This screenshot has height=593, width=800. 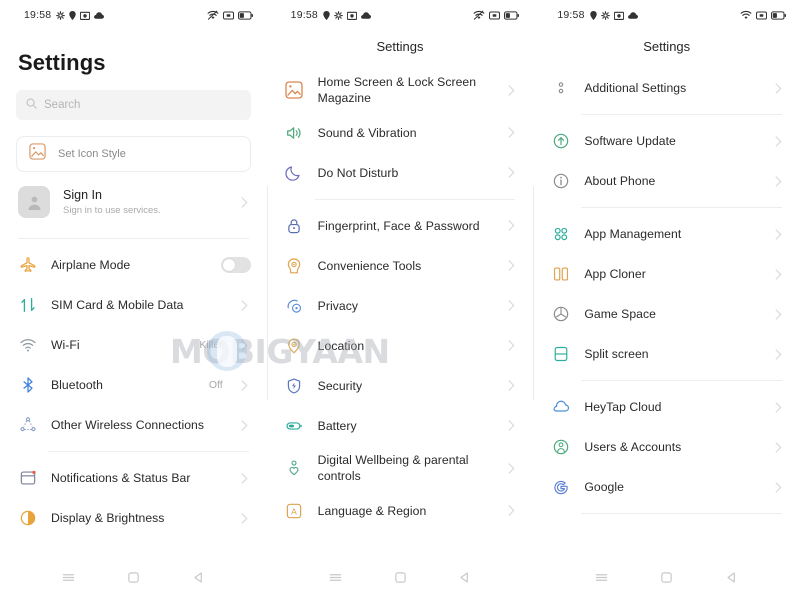 What do you see at coordinates (666, 314) in the screenshot?
I see `list-item: Game Space` at bounding box center [666, 314].